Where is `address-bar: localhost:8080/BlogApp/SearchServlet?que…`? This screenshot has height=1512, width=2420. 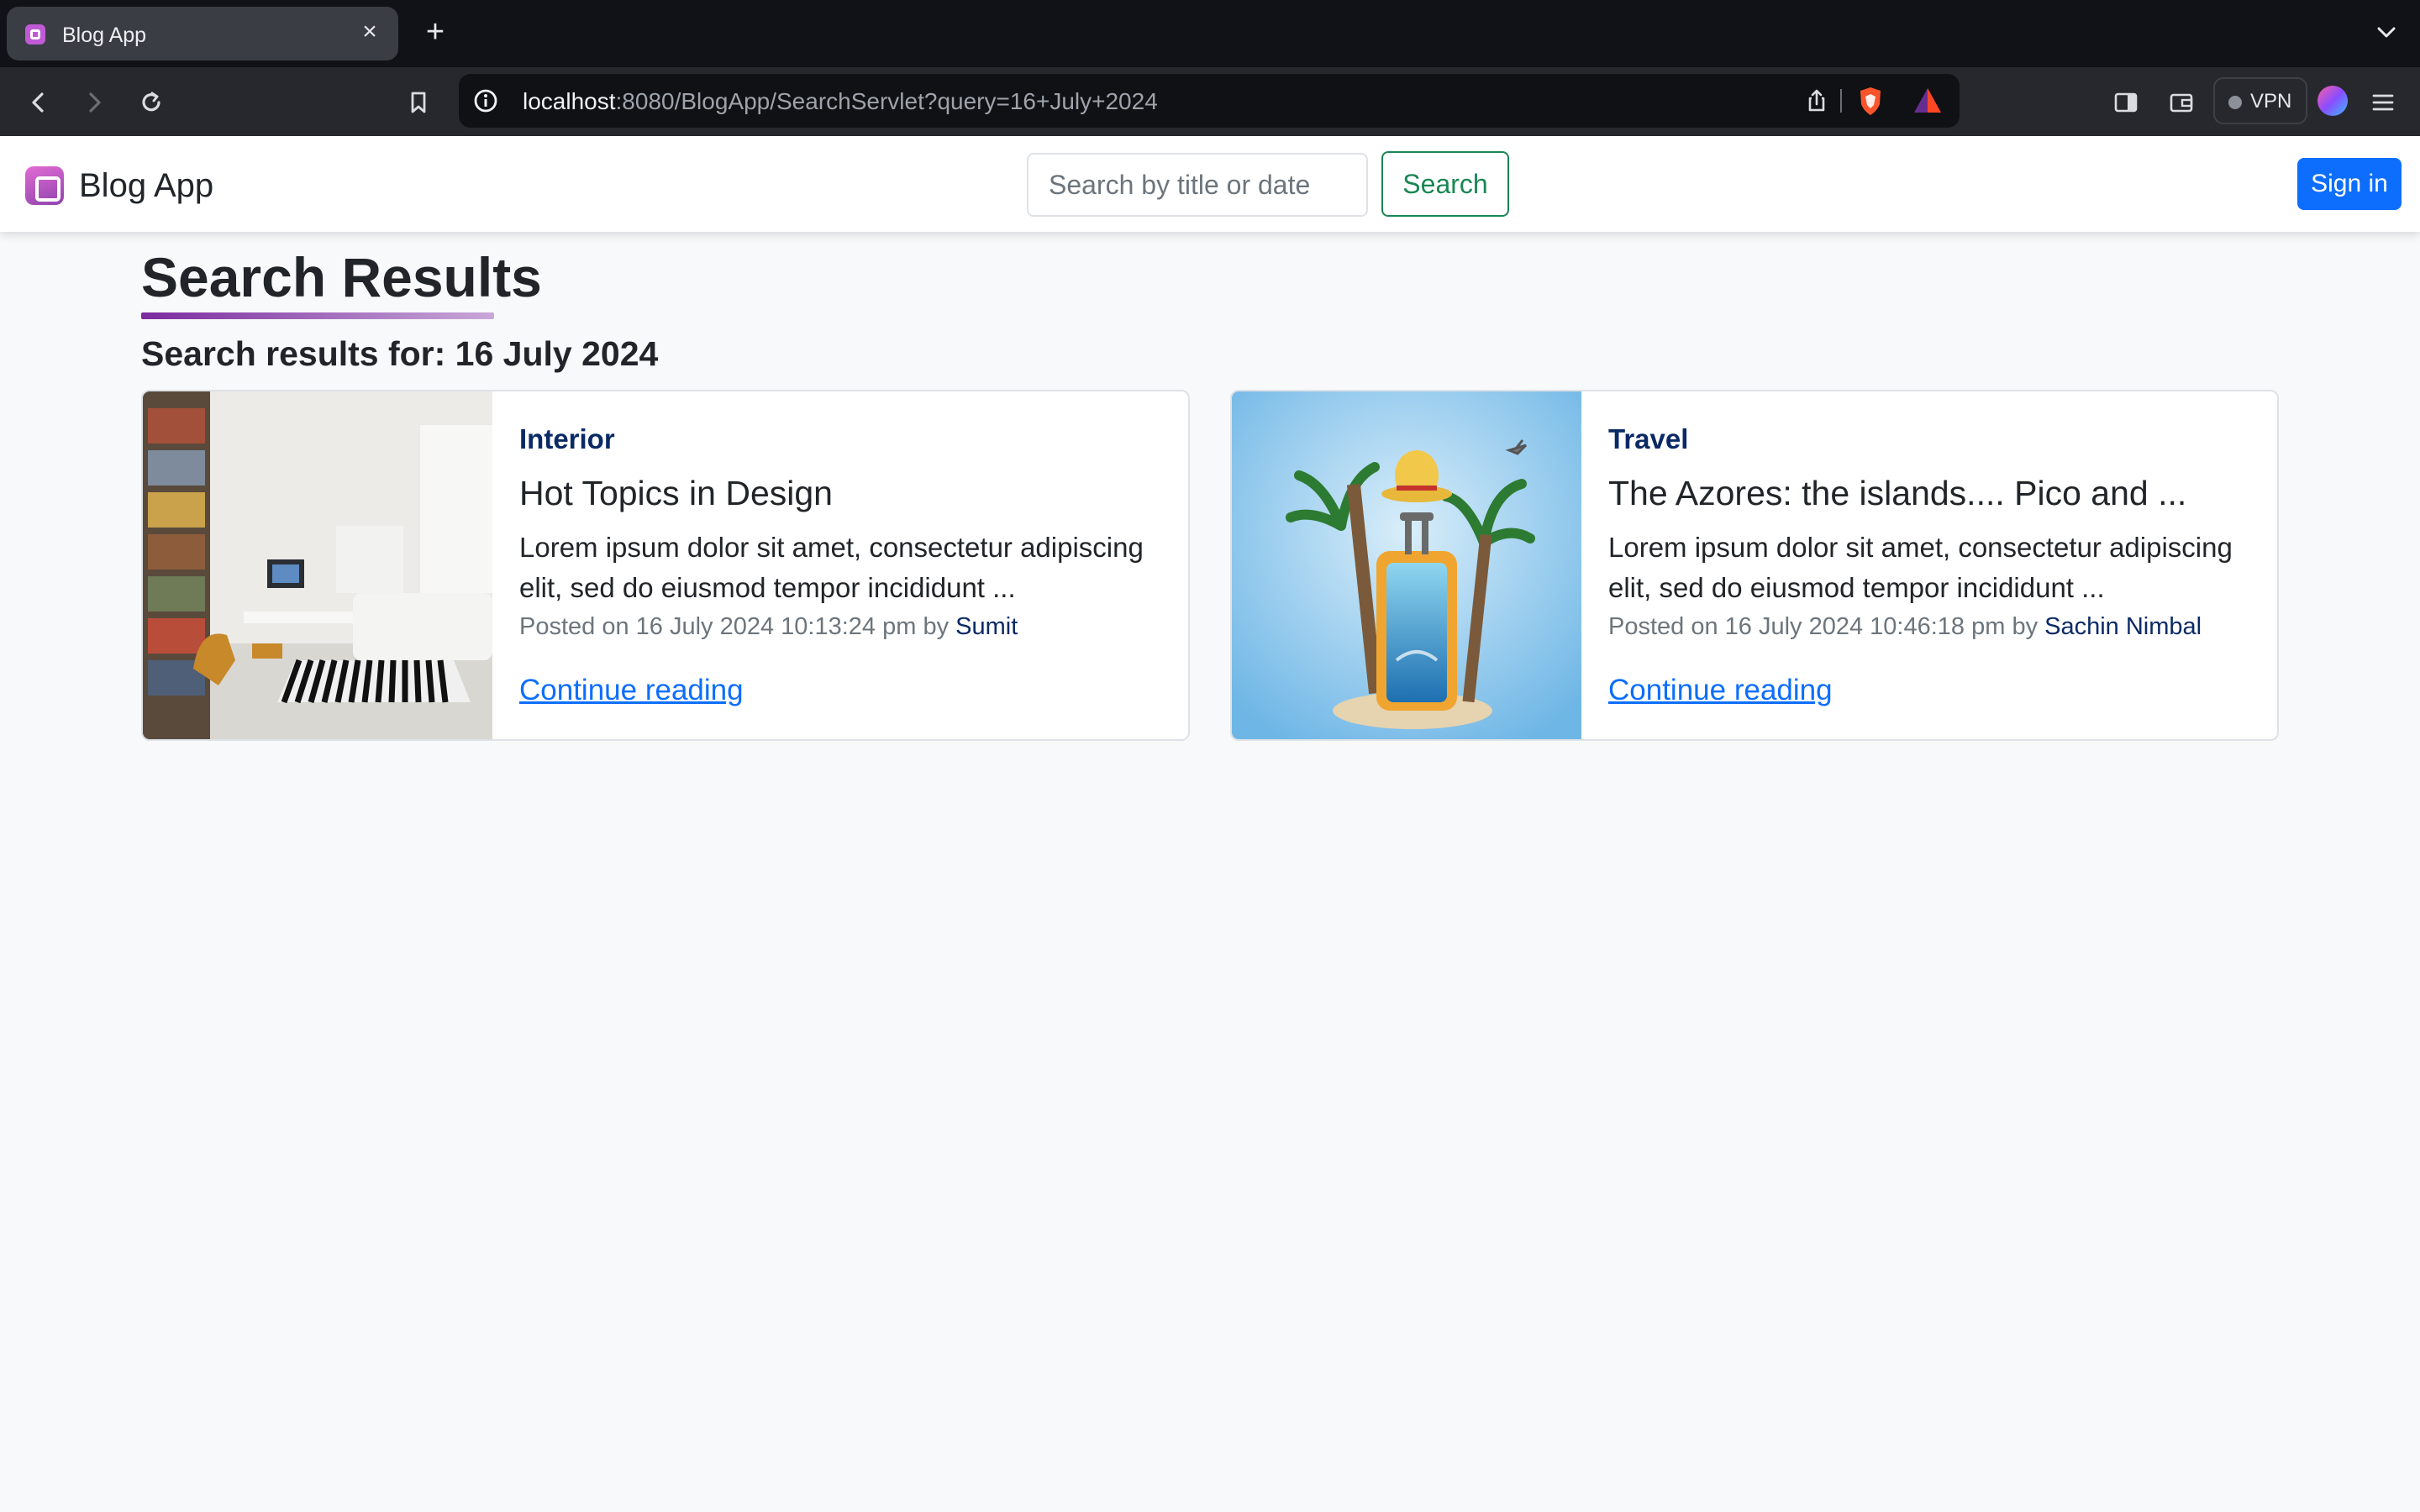
address-bar: localhost:8080/BlogApp/SearchServlet?que… is located at coordinates (1209, 101).